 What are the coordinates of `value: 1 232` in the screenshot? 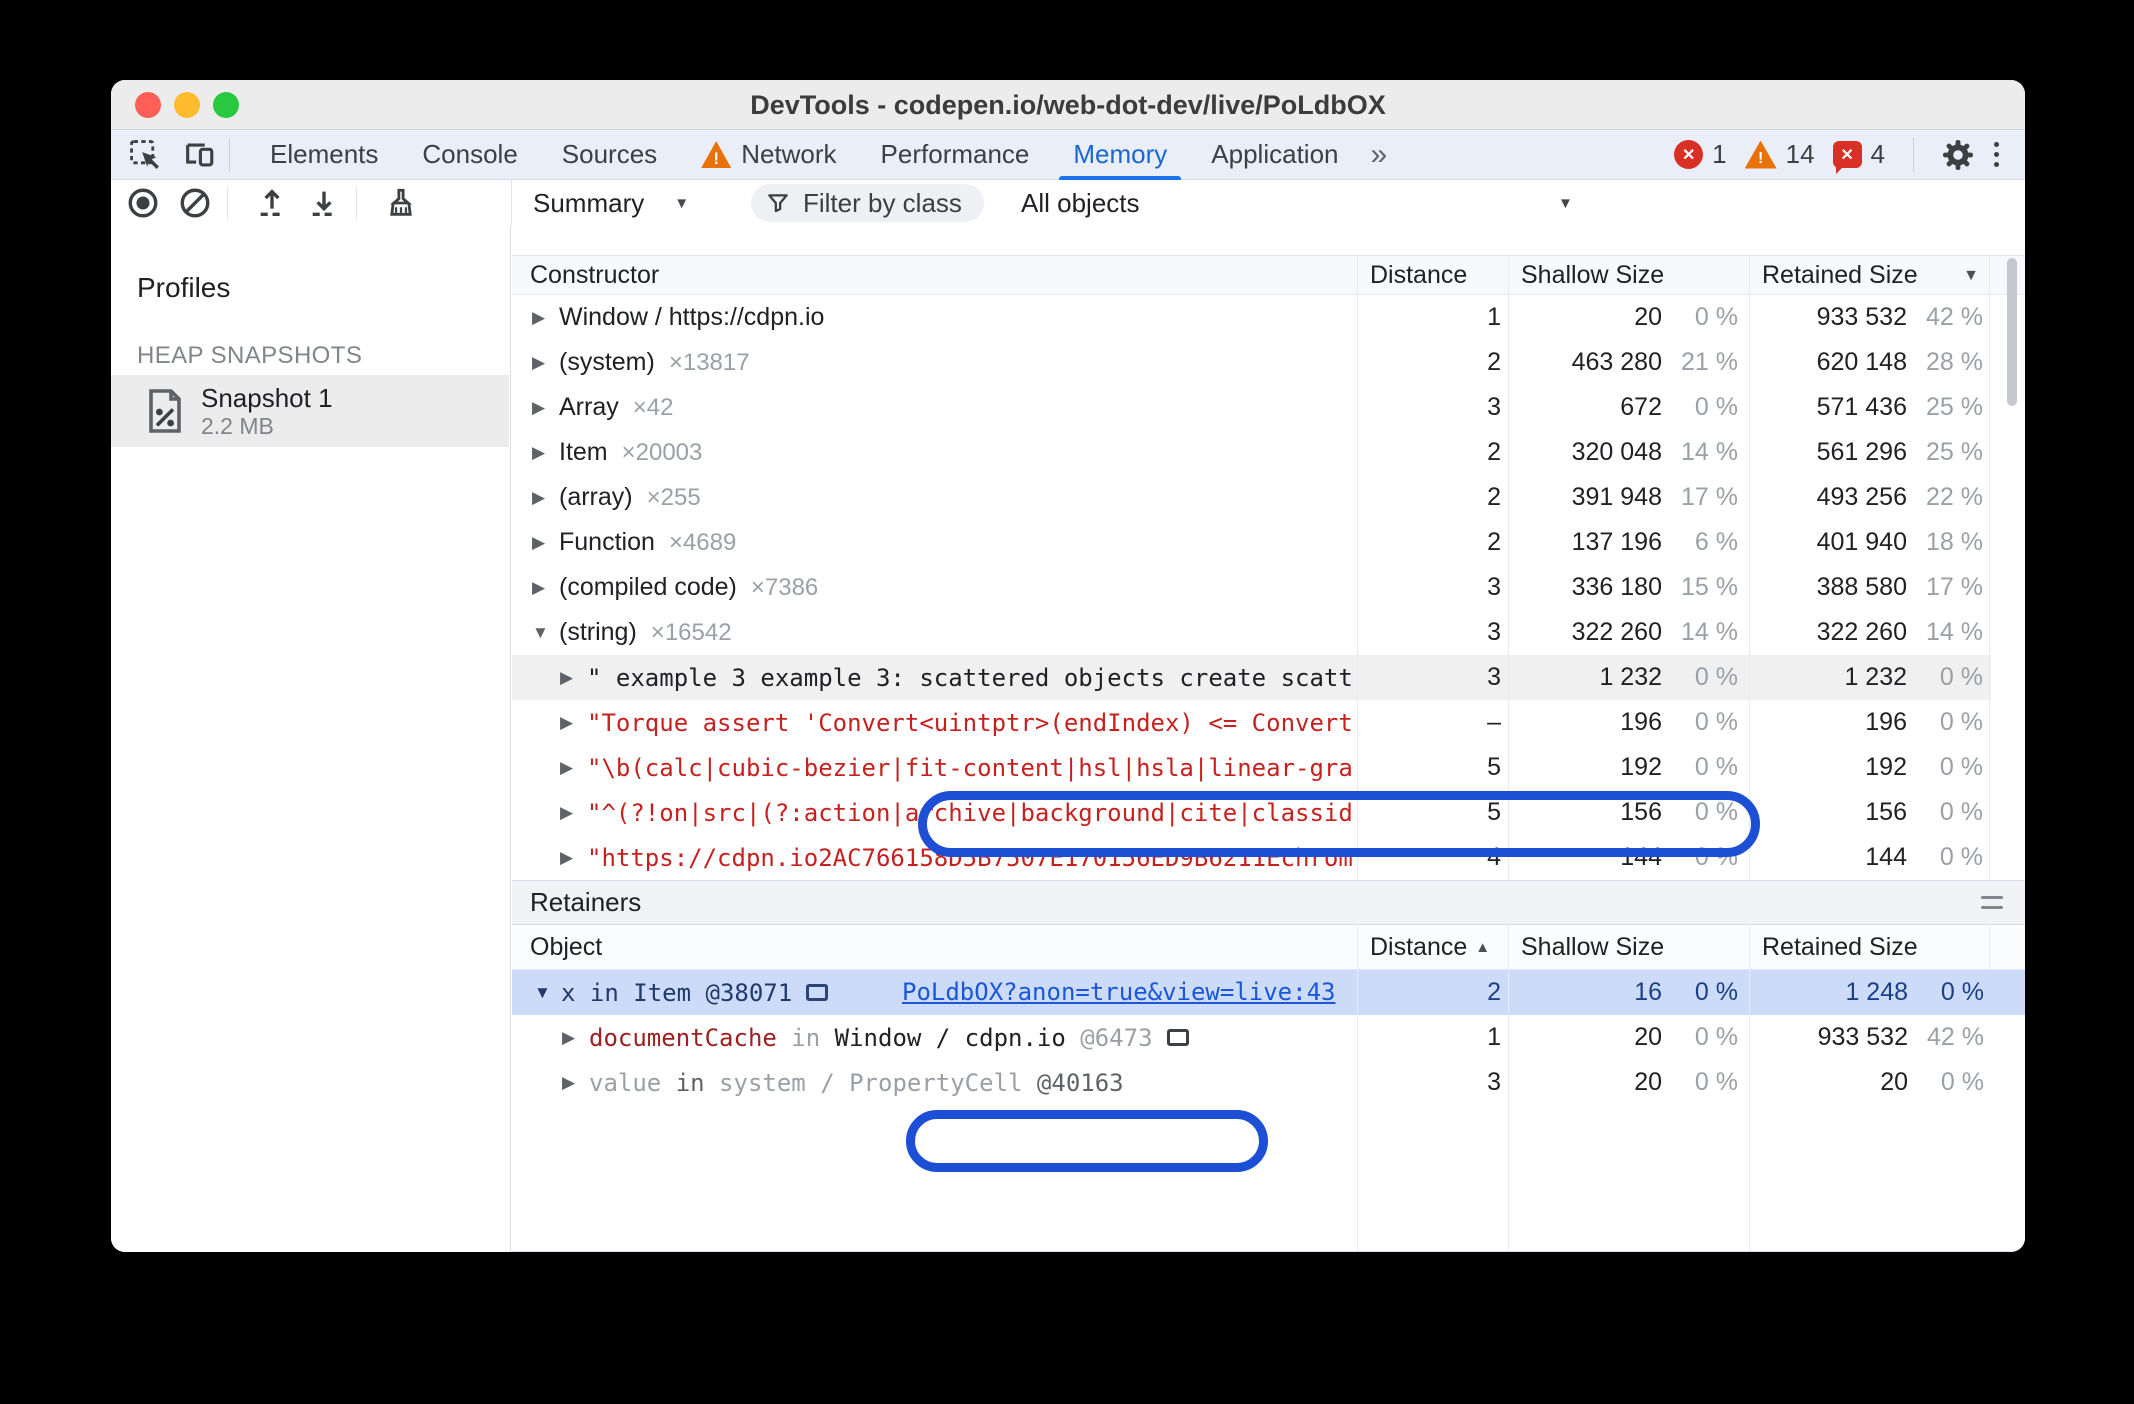 It's located at (1630, 677).